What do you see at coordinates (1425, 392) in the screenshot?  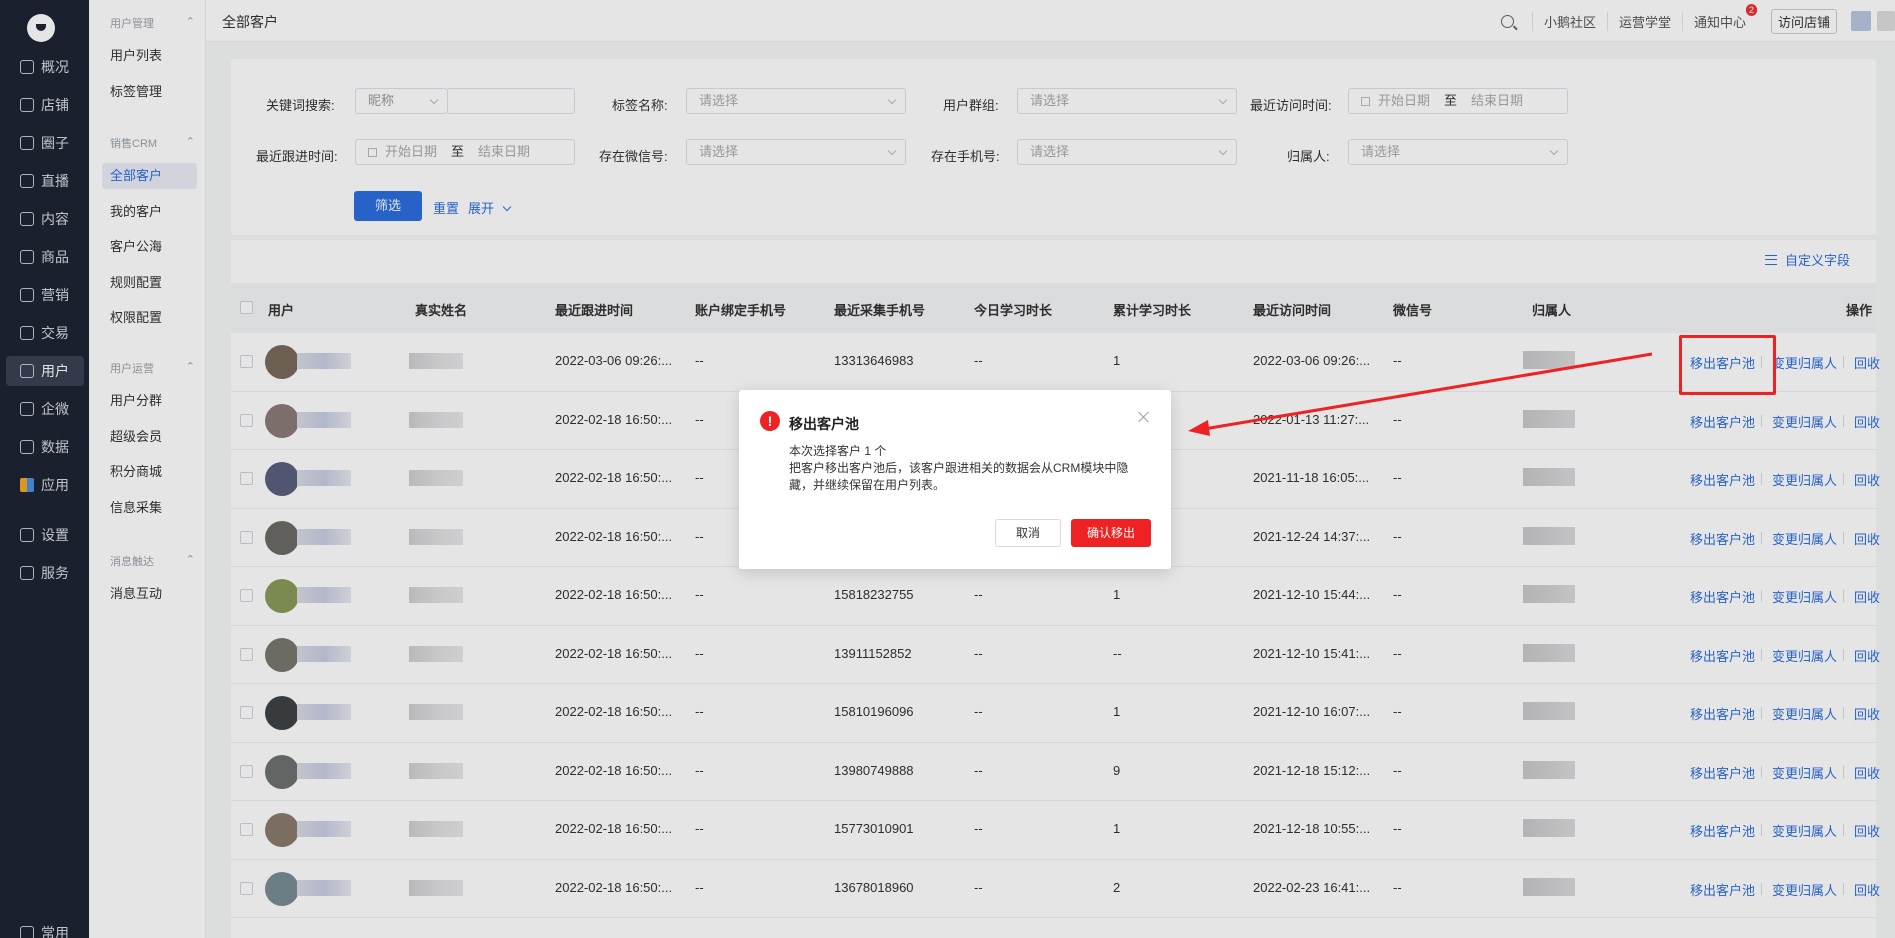 I see `arrow-line` at bounding box center [1425, 392].